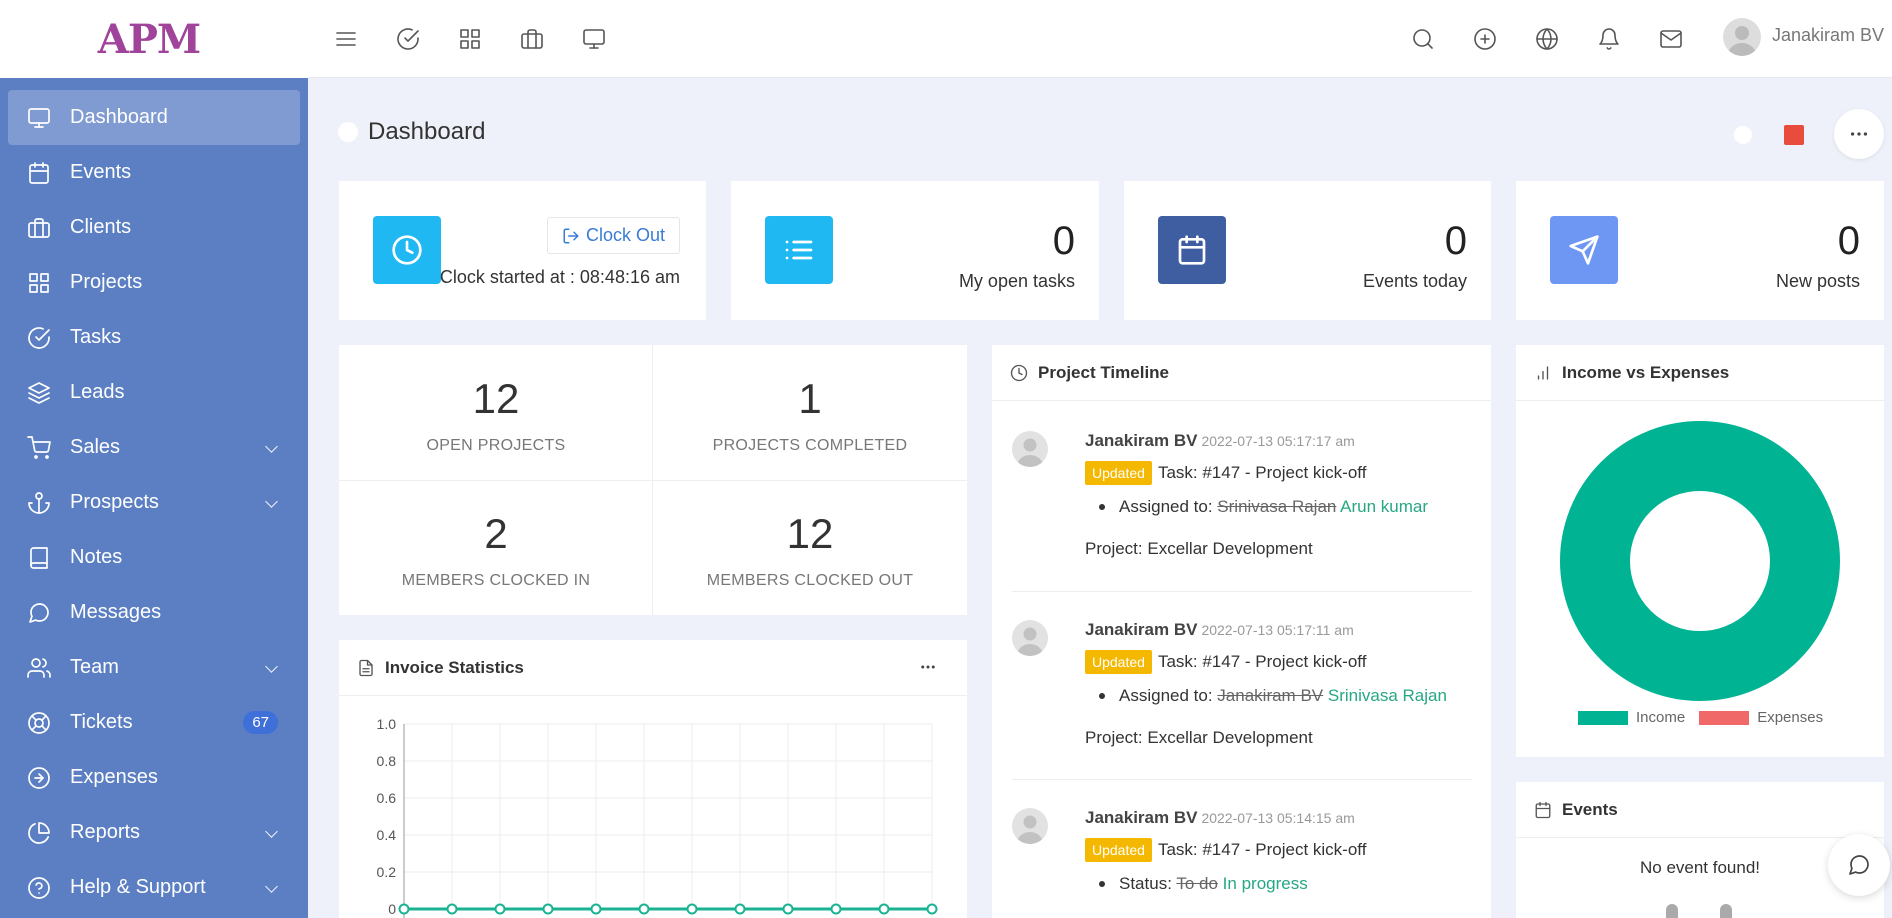 The image size is (1892, 918). Describe the element at coordinates (1743, 135) in the screenshot. I see `status-dot` at that location.